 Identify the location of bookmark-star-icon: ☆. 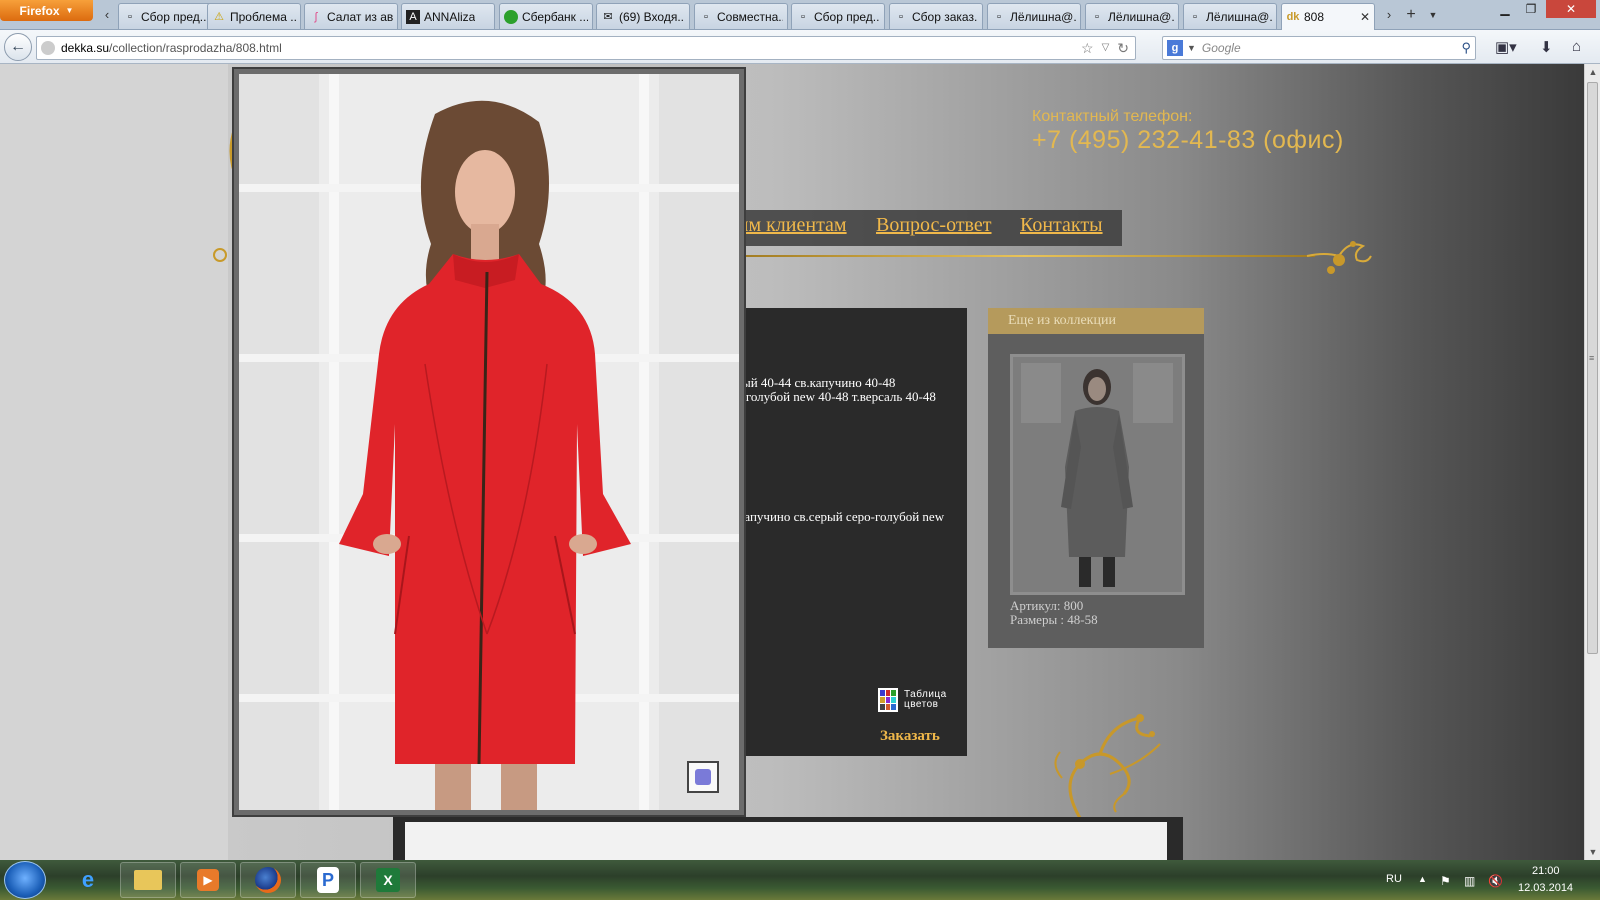
(1087, 48).